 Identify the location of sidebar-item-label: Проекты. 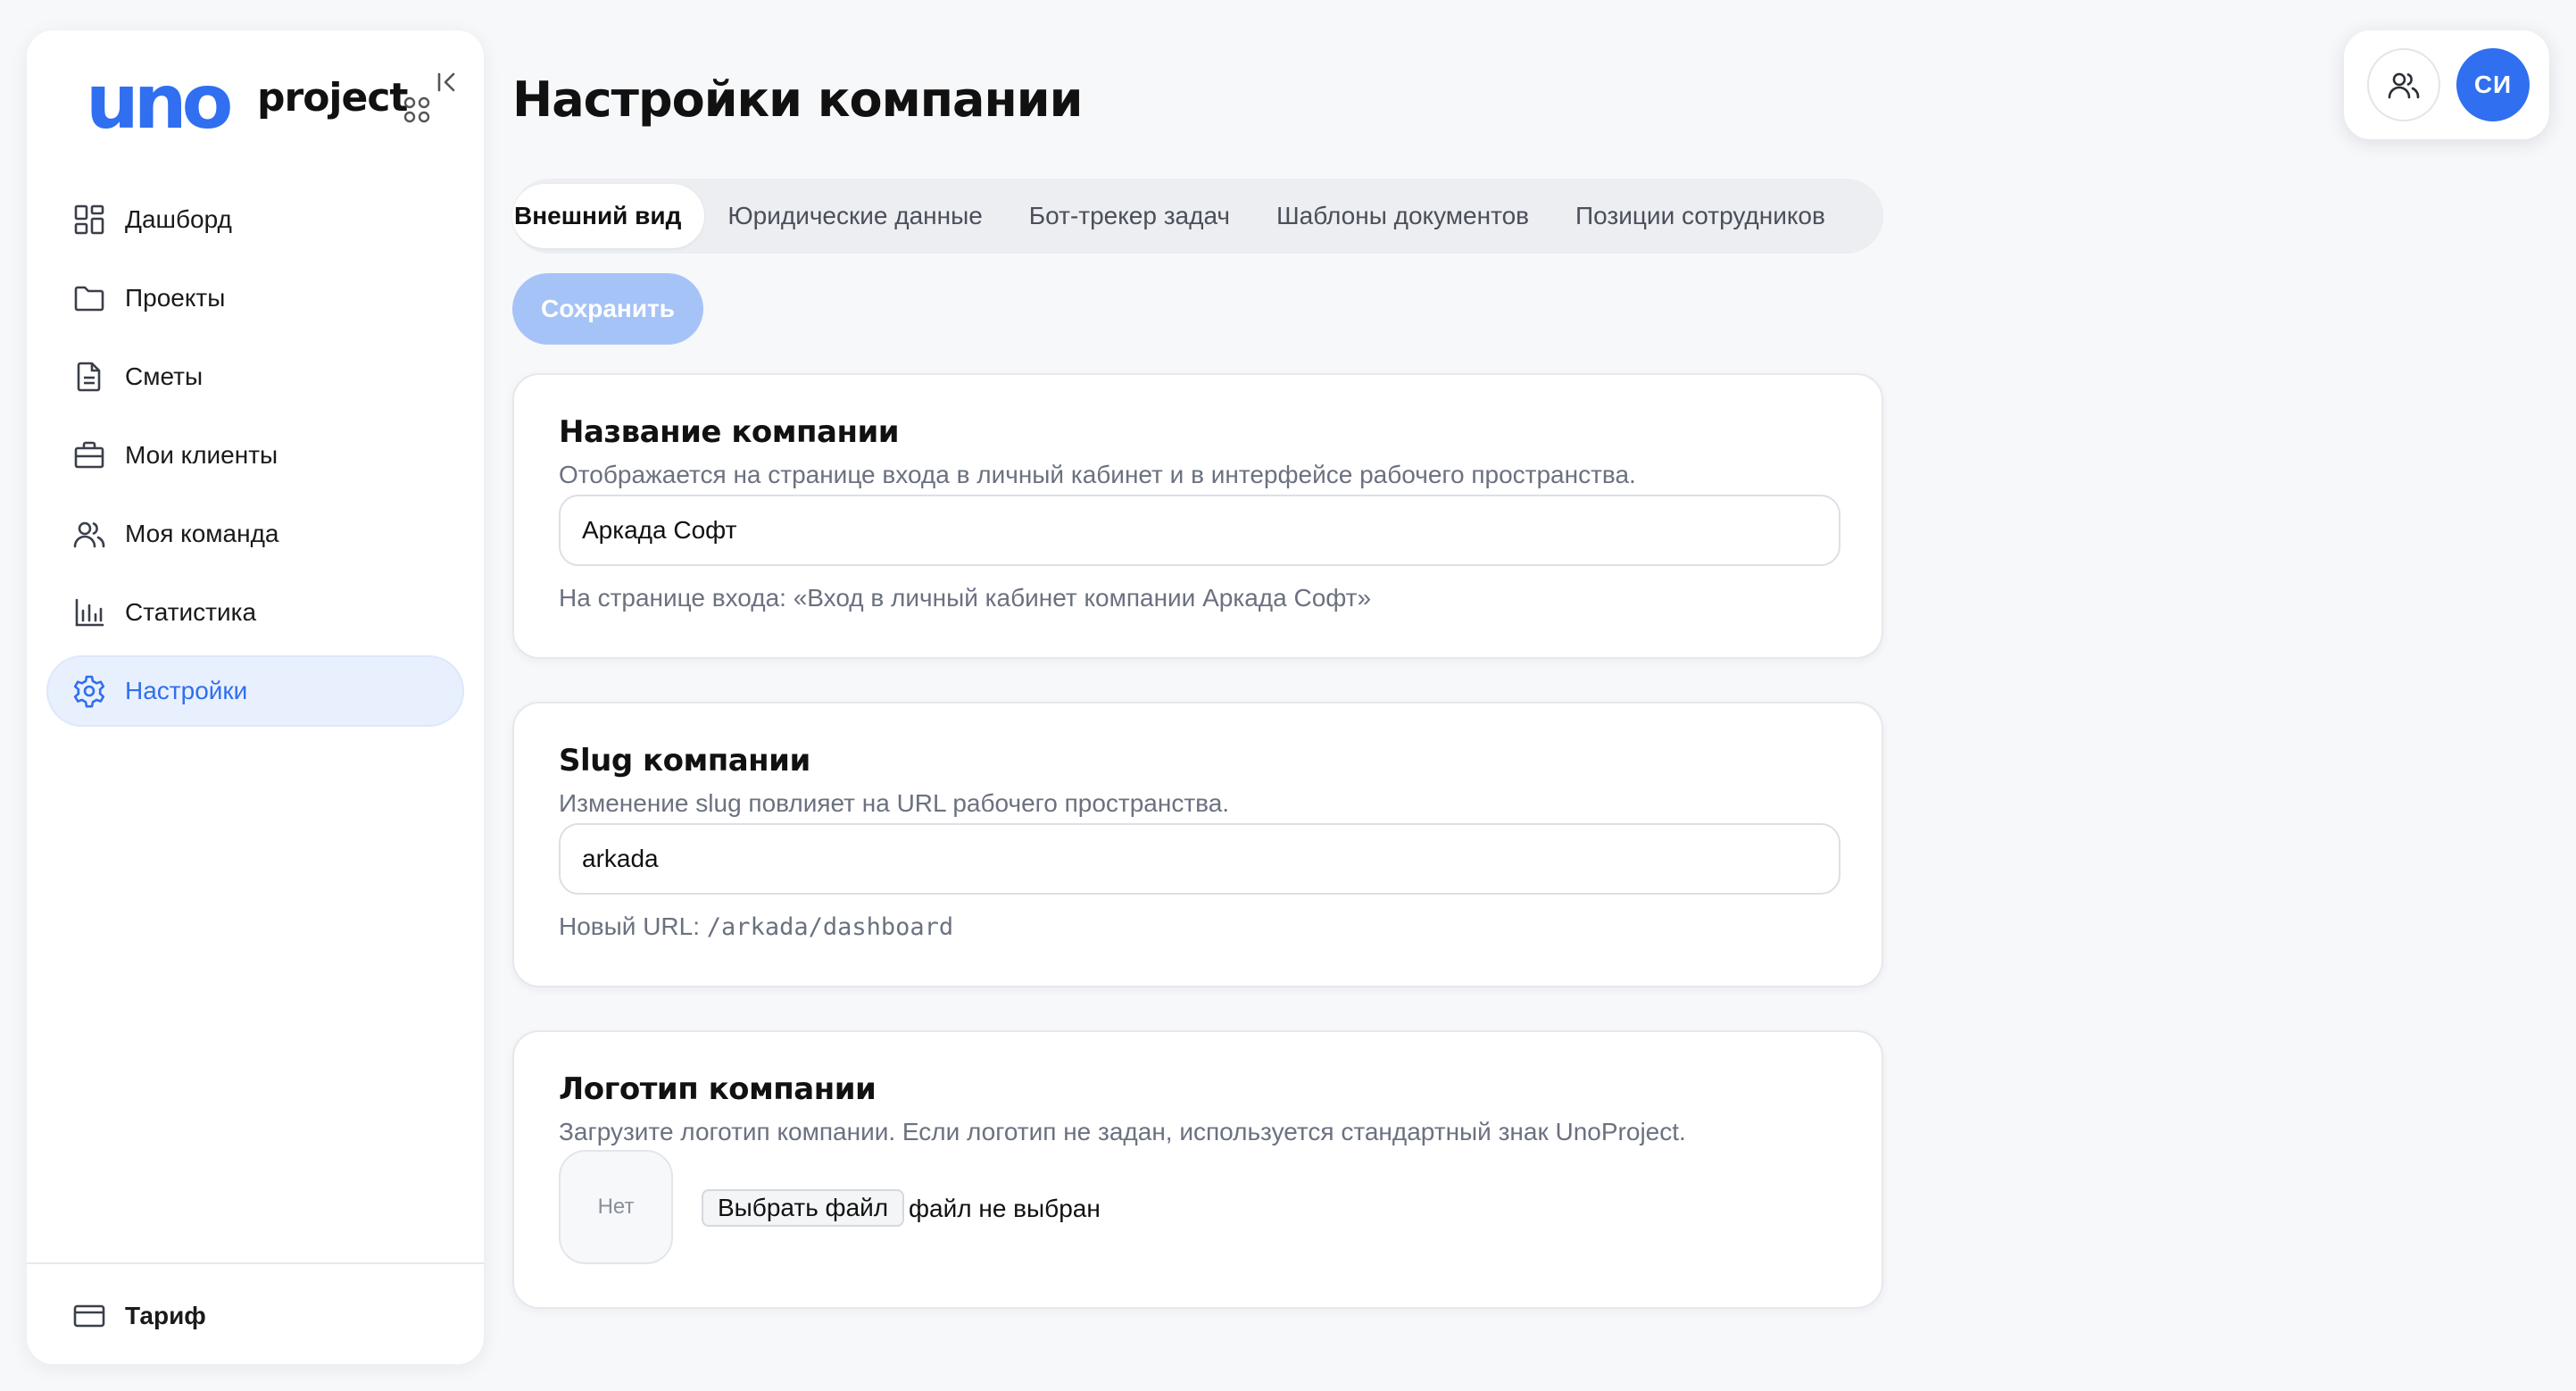
(176, 298).